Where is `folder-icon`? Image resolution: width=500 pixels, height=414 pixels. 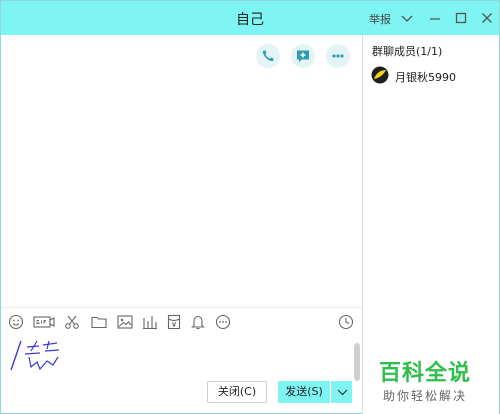 folder-icon is located at coordinates (99, 322).